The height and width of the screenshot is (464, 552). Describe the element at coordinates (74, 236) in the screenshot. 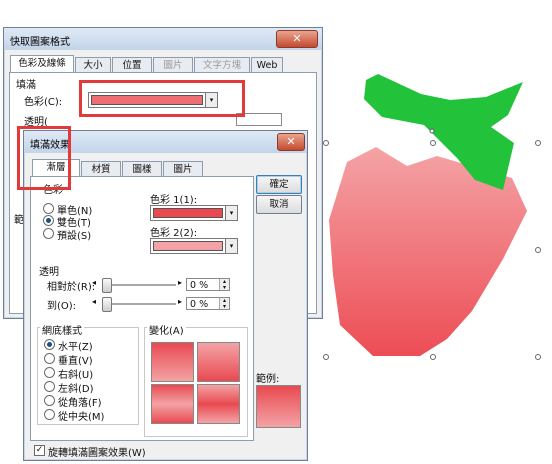

I see `radio-preset-label: 預設(S)` at that location.